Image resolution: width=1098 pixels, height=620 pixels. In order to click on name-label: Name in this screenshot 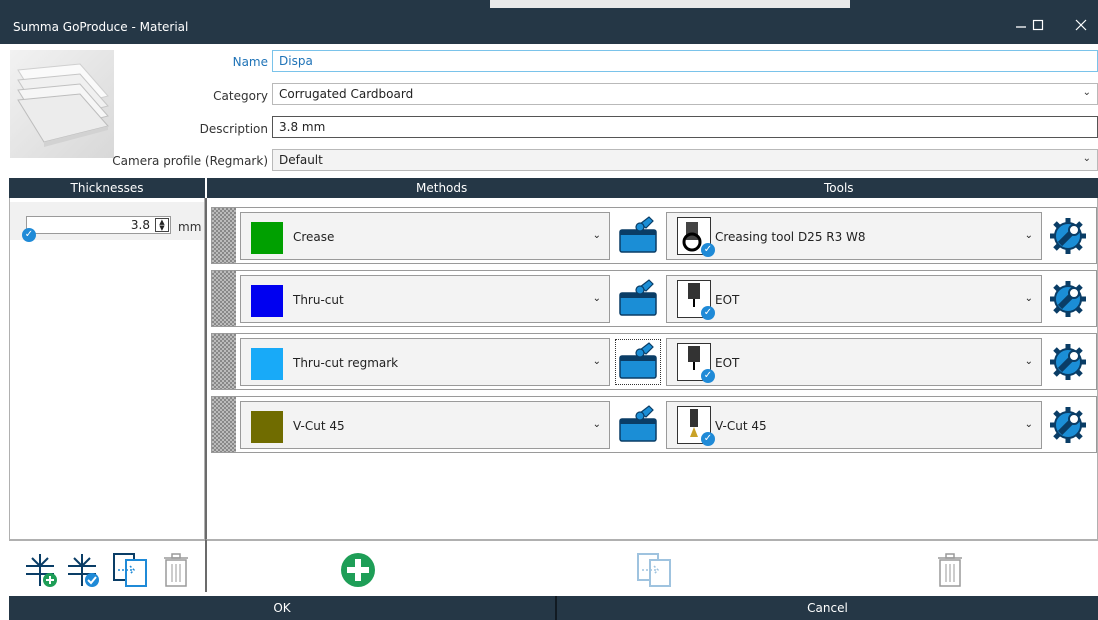, I will do `click(250, 62)`.